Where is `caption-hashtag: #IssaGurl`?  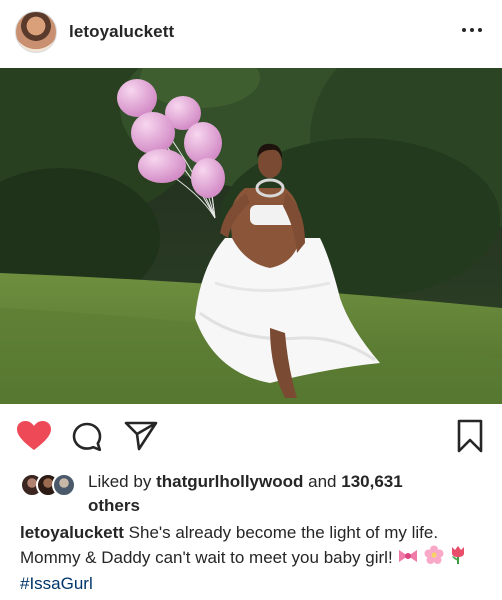
caption-hashtag: #IssaGurl is located at coordinates (56, 583).